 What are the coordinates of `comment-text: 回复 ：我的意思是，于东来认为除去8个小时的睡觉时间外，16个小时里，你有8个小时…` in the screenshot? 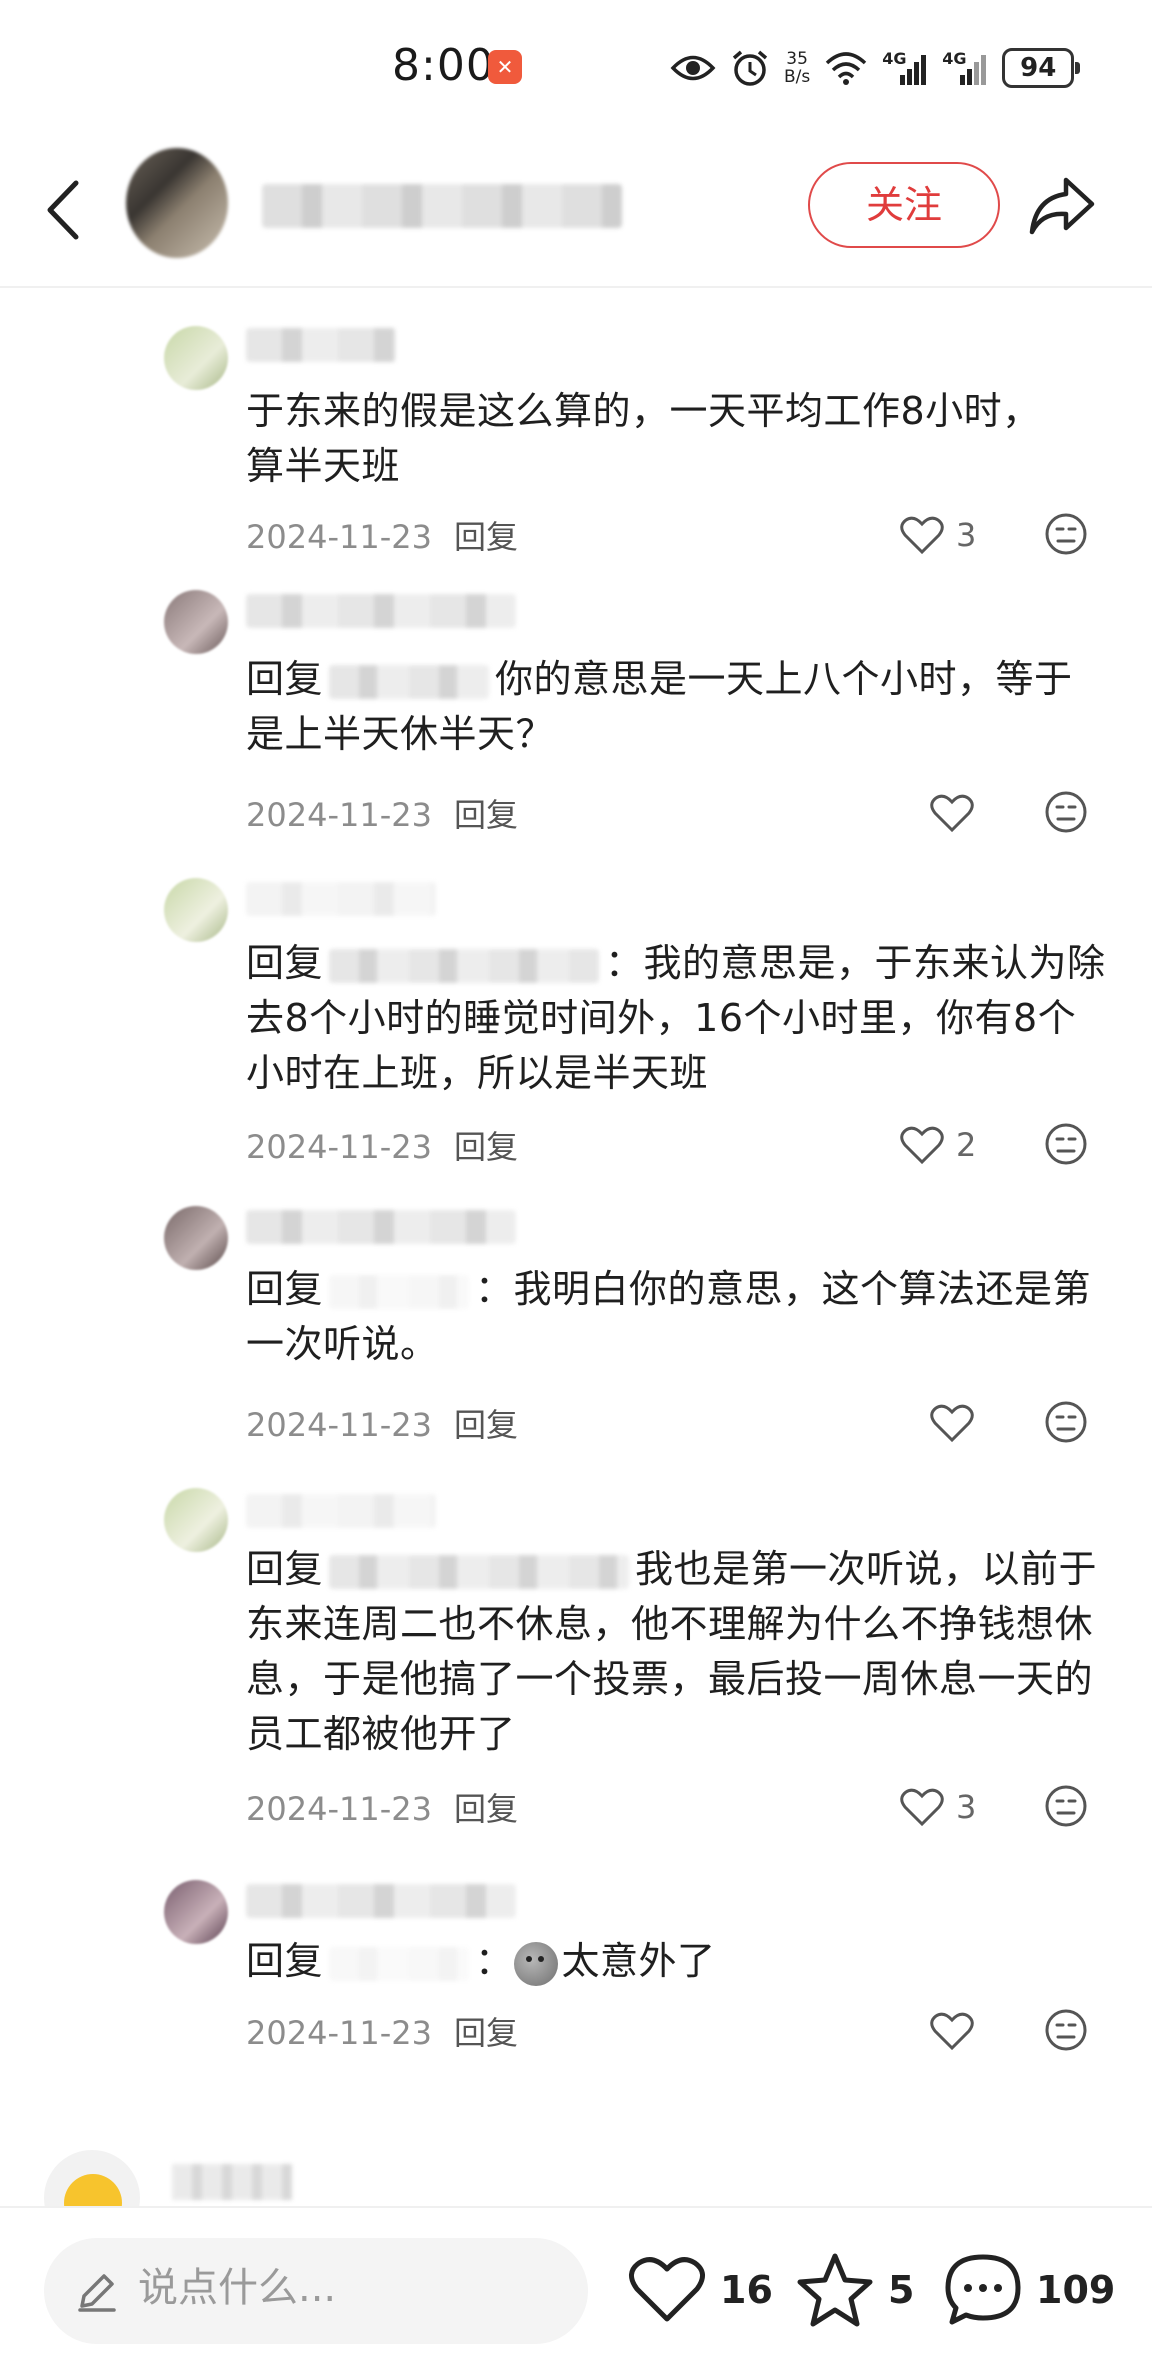 It's located at (676, 1018).